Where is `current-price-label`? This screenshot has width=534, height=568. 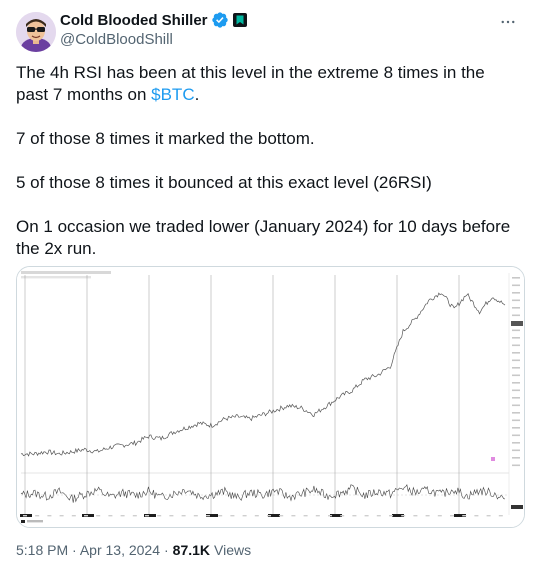
current-price-label is located at coordinates (517, 323).